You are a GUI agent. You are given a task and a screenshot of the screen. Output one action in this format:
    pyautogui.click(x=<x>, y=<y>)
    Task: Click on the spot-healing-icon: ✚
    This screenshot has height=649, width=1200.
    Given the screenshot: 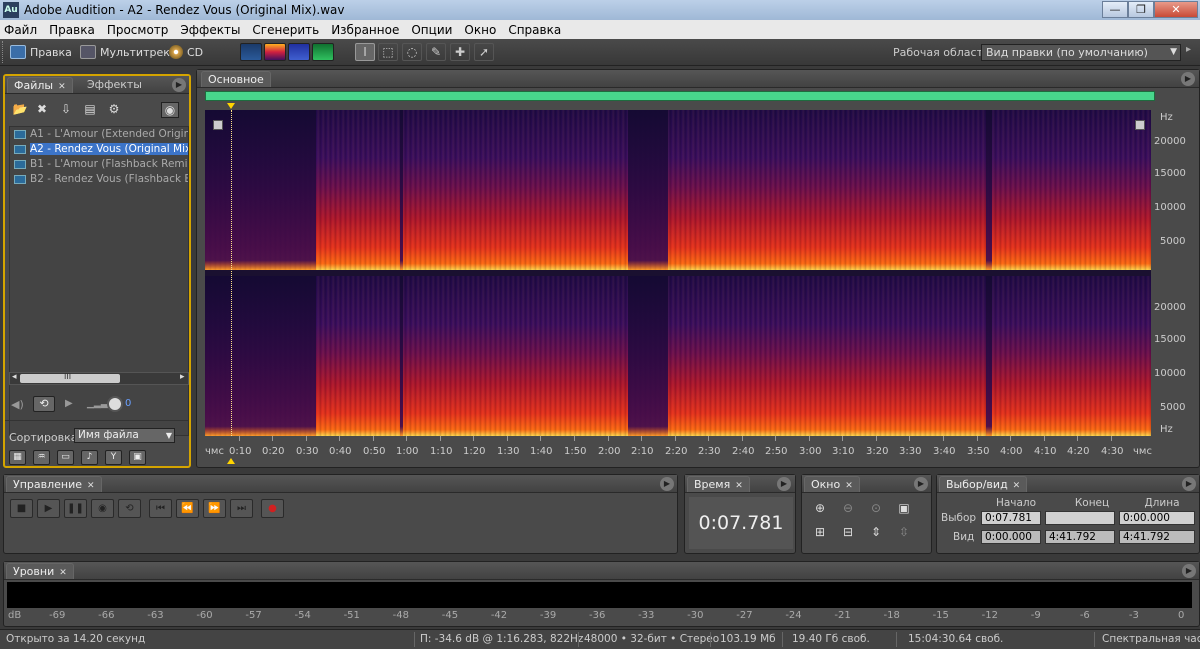 What is the action you would take?
    pyautogui.click(x=460, y=52)
    